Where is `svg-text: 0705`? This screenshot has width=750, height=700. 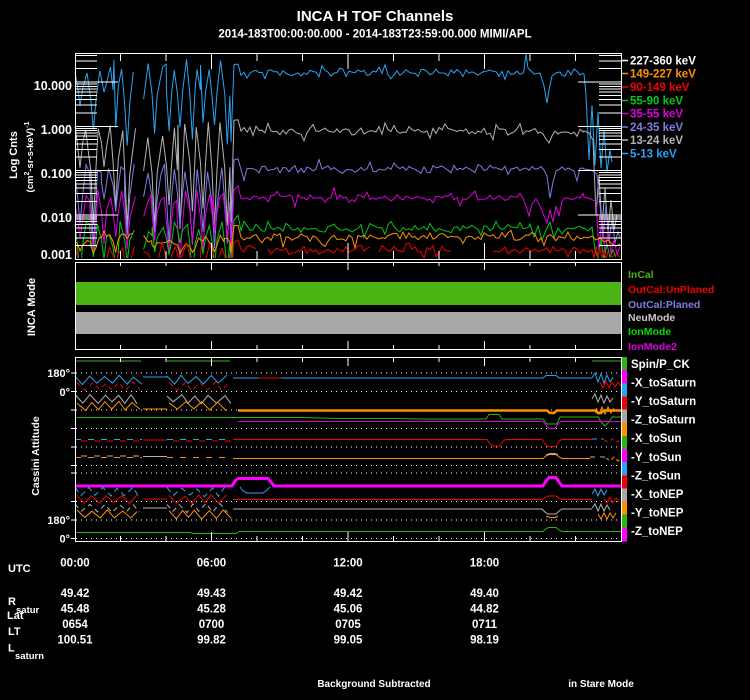 svg-text: 0705 is located at coordinates (348, 625).